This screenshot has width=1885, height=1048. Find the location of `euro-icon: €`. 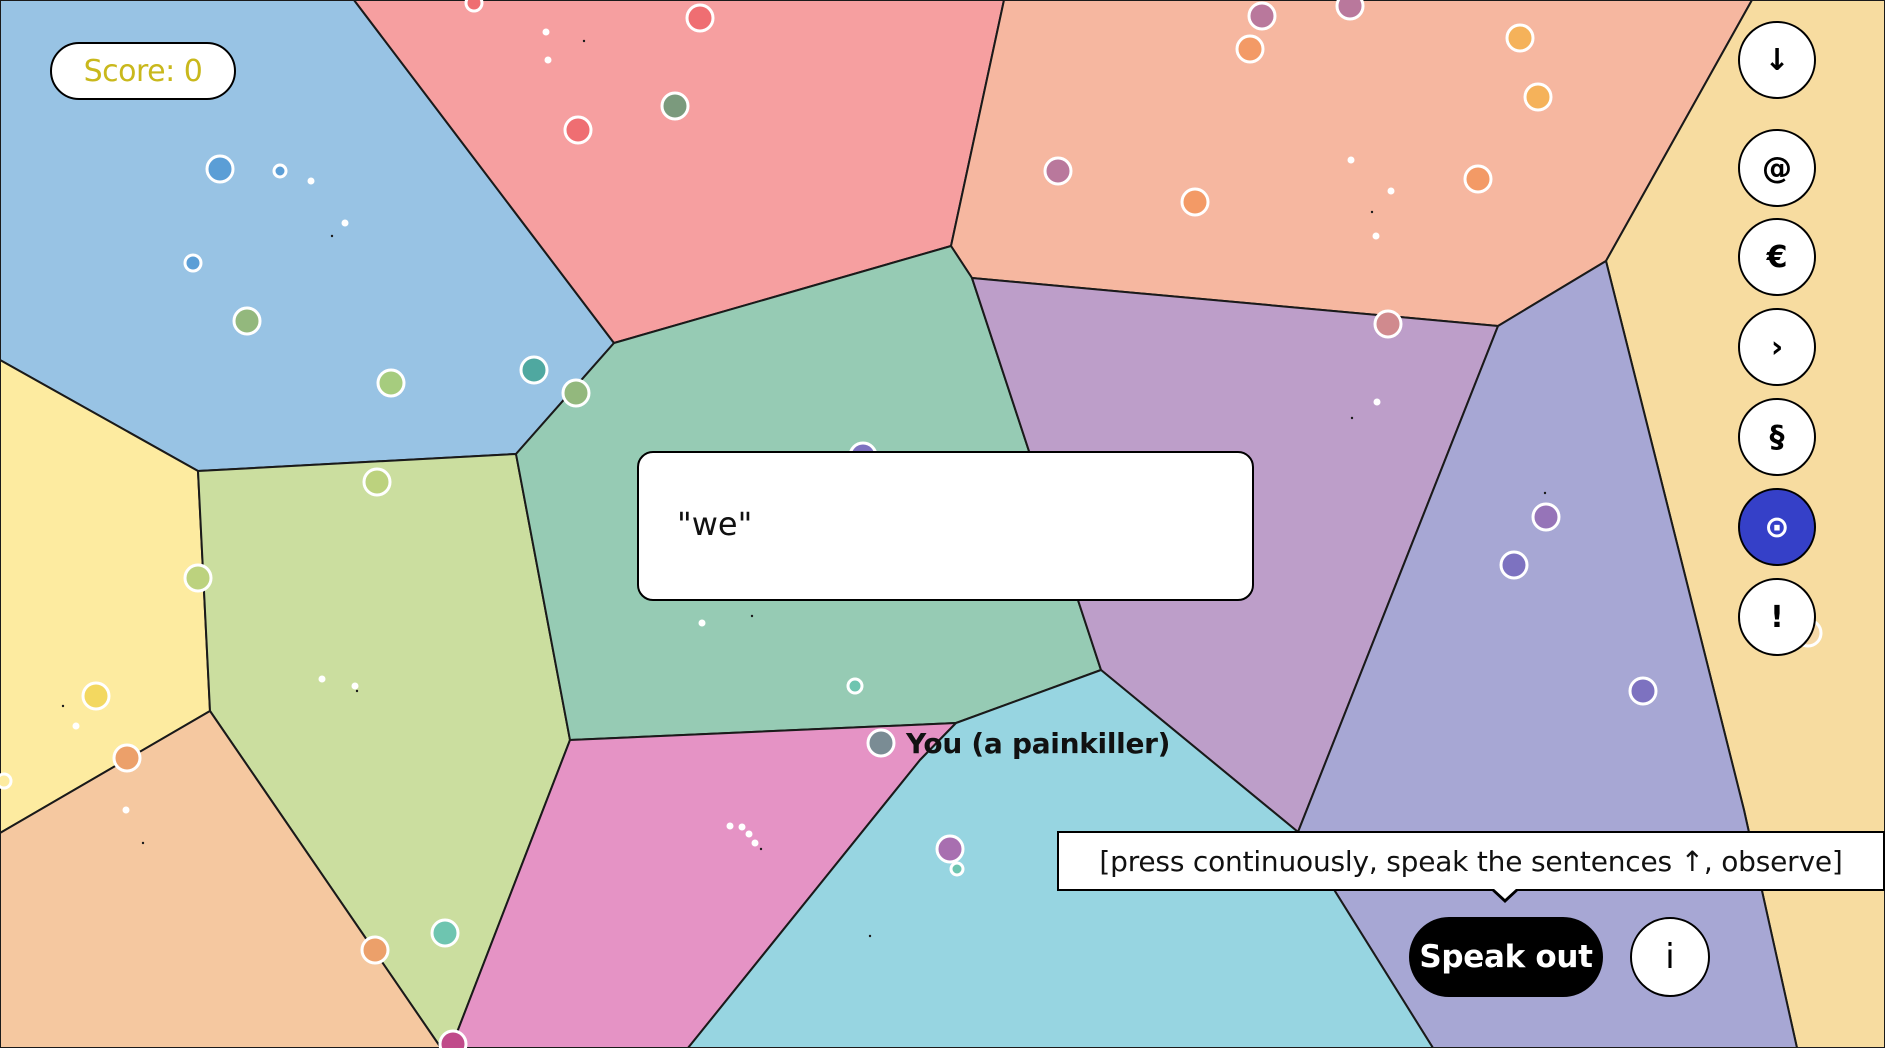

euro-icon: € is located at coordinates (1777, 257).